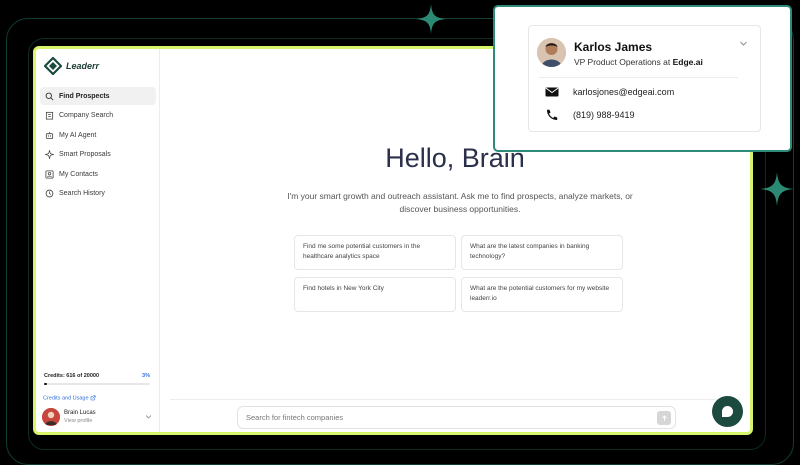 This screenshot has width=800, height=465. I want to click on sidebar-item-find-prospects: Find Prospects, so click(98, 96).